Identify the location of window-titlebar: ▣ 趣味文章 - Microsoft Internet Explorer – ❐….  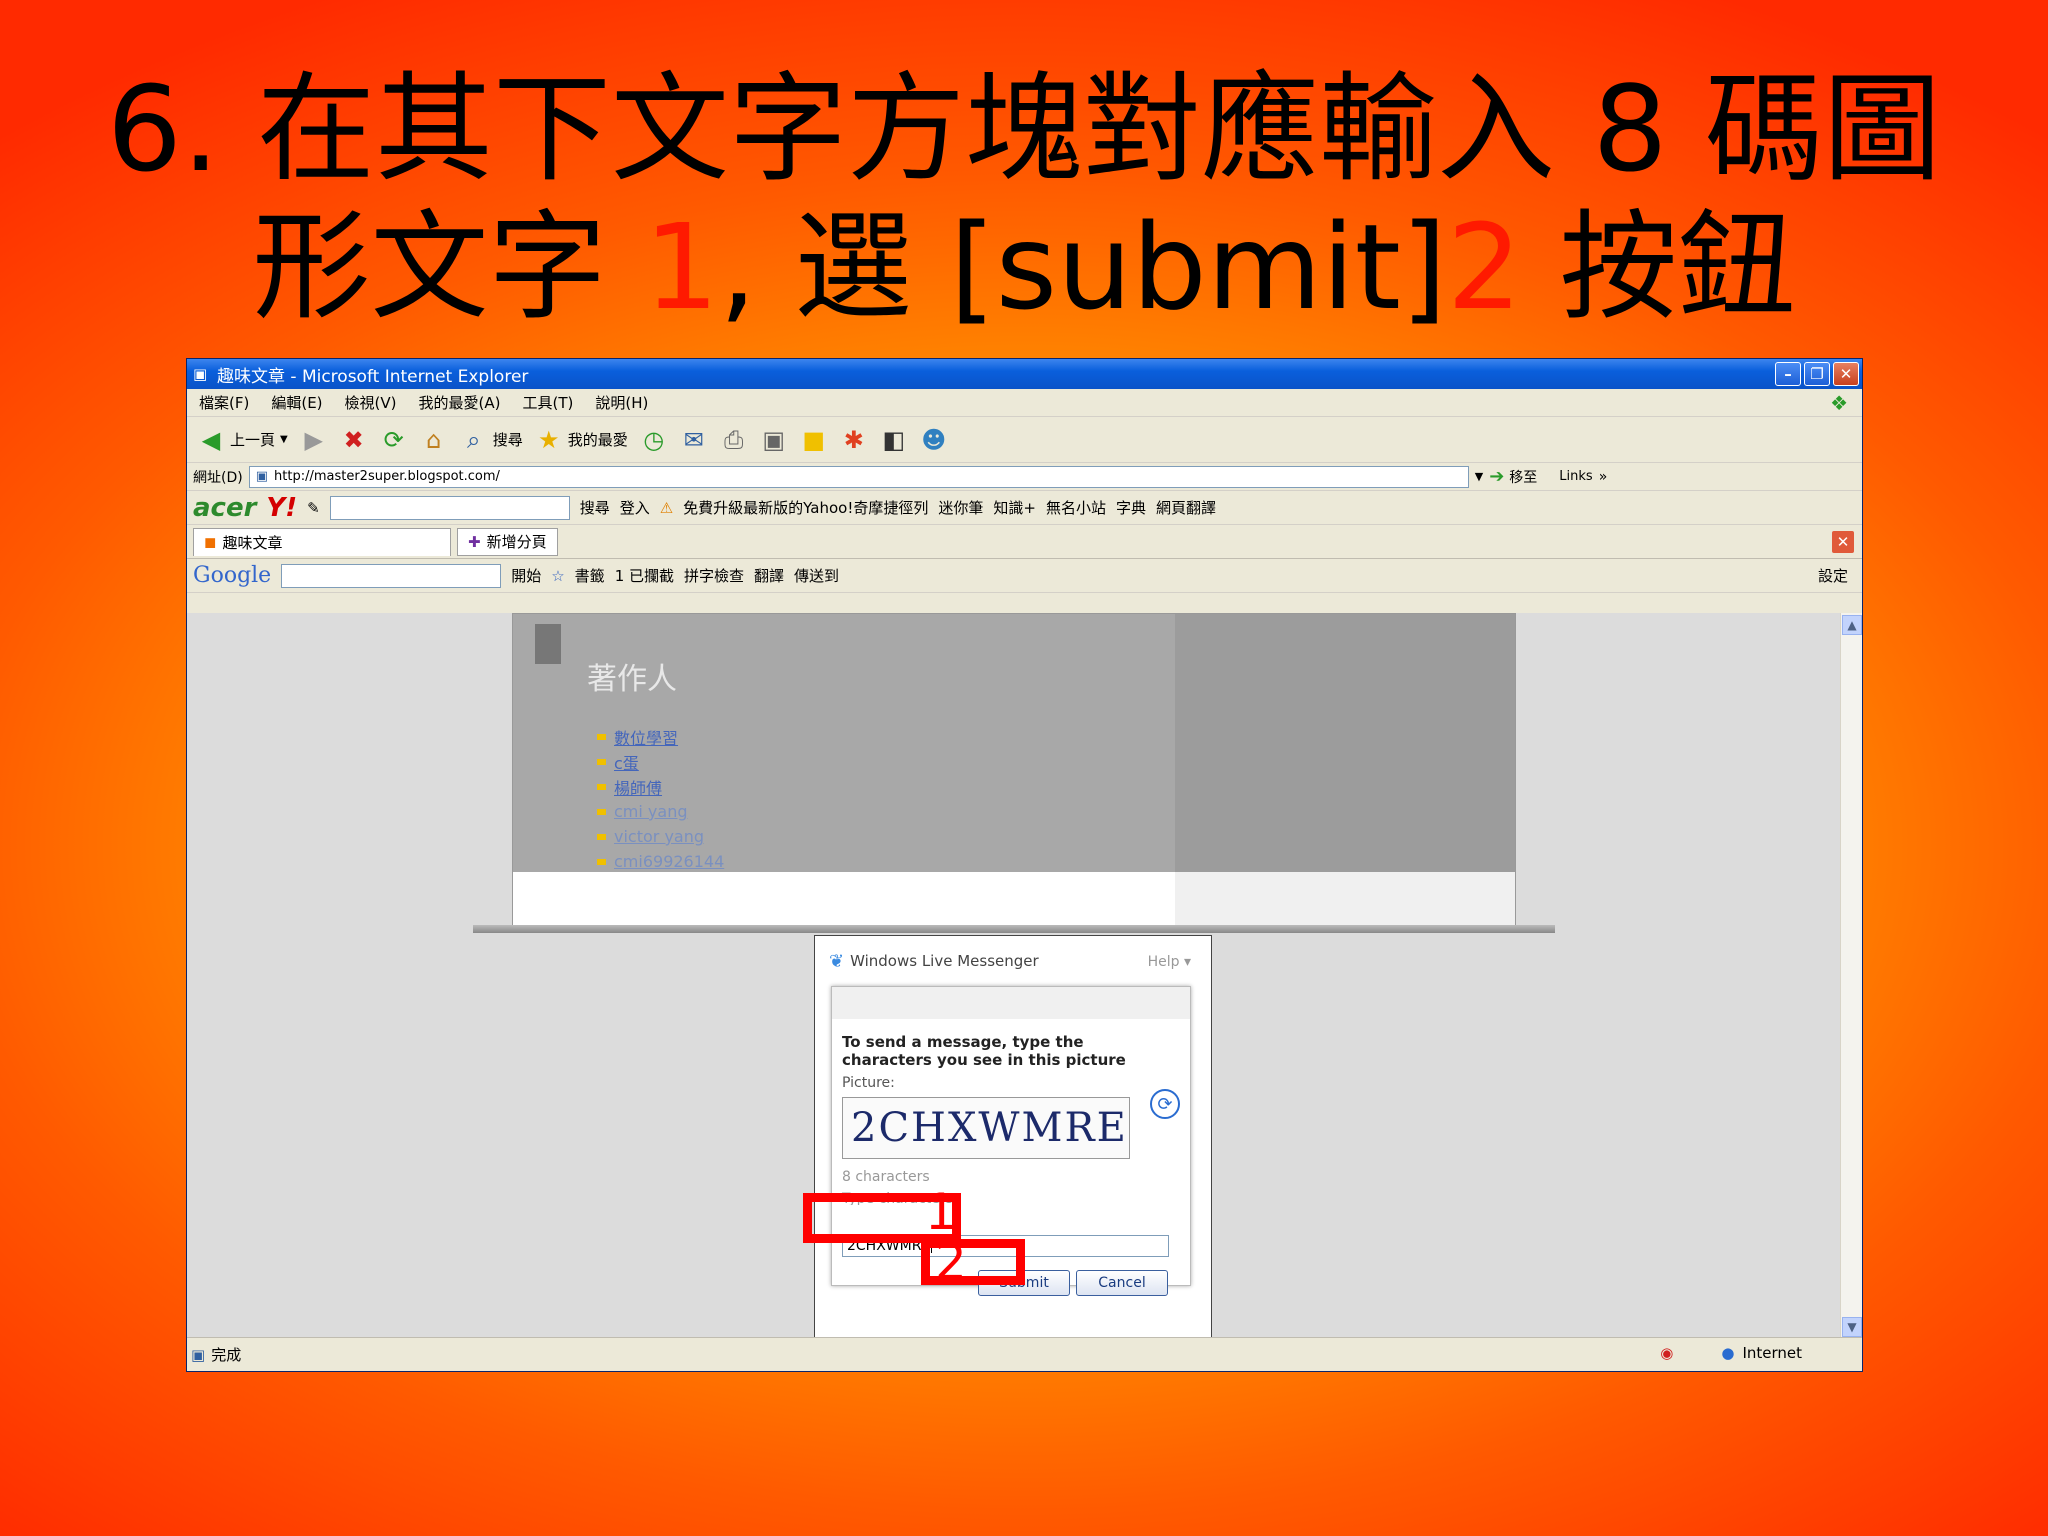
(1024, 374).